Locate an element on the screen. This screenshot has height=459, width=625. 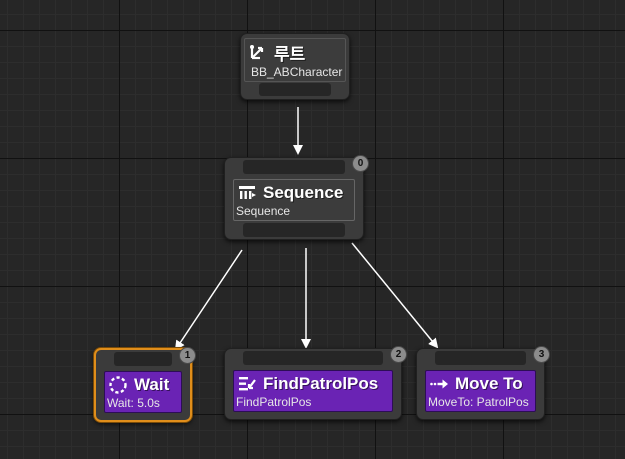
wait-title: Wait is located at coordinates (152, 384).